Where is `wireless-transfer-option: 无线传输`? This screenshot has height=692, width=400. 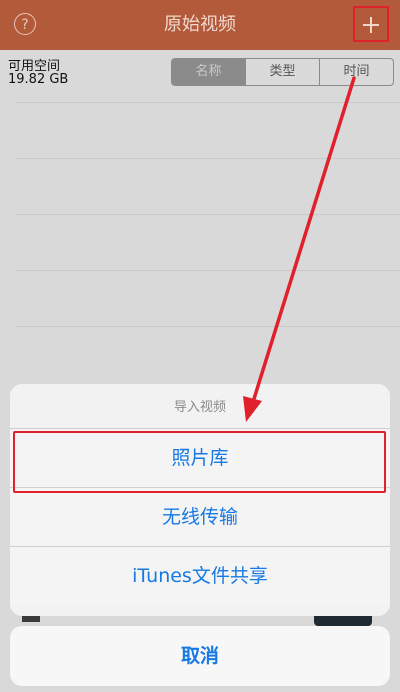 wireless-transfer-option: 无线传输 is located at coordinates (200, 517).